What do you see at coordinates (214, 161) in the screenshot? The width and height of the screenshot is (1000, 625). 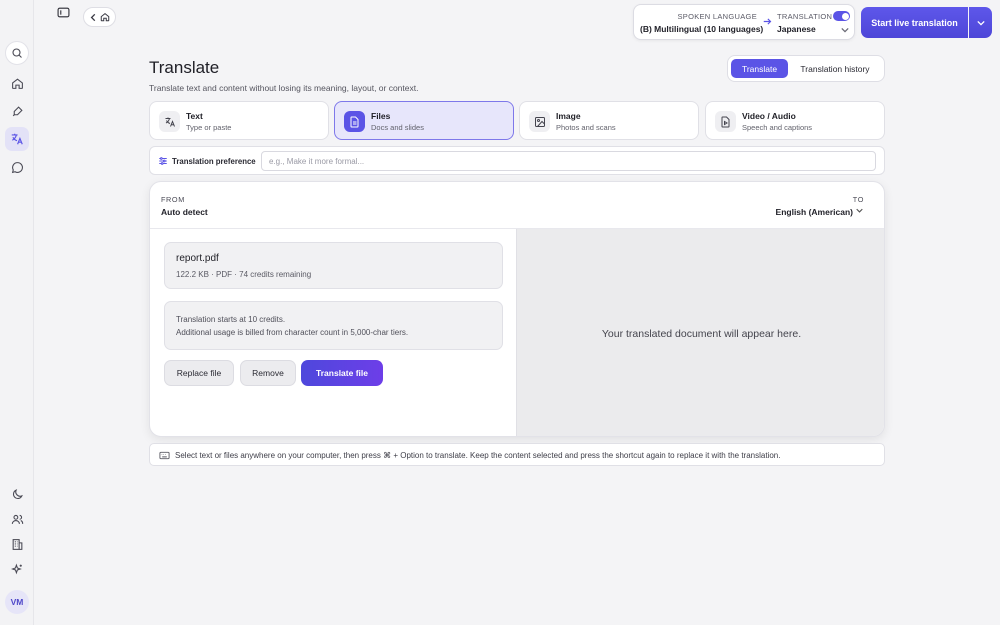 I see `translation-preference-label: Translation preference` at bounding box center [214, 161].